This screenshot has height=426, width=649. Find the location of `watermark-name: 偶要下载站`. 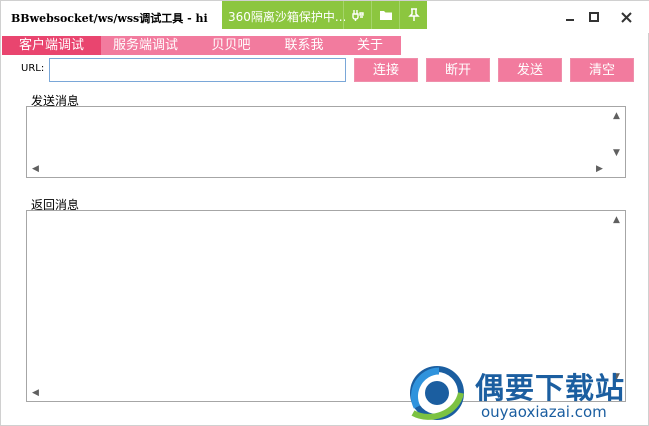

watermark-name: 偶要下载站 is located at coordinates (550, 388).